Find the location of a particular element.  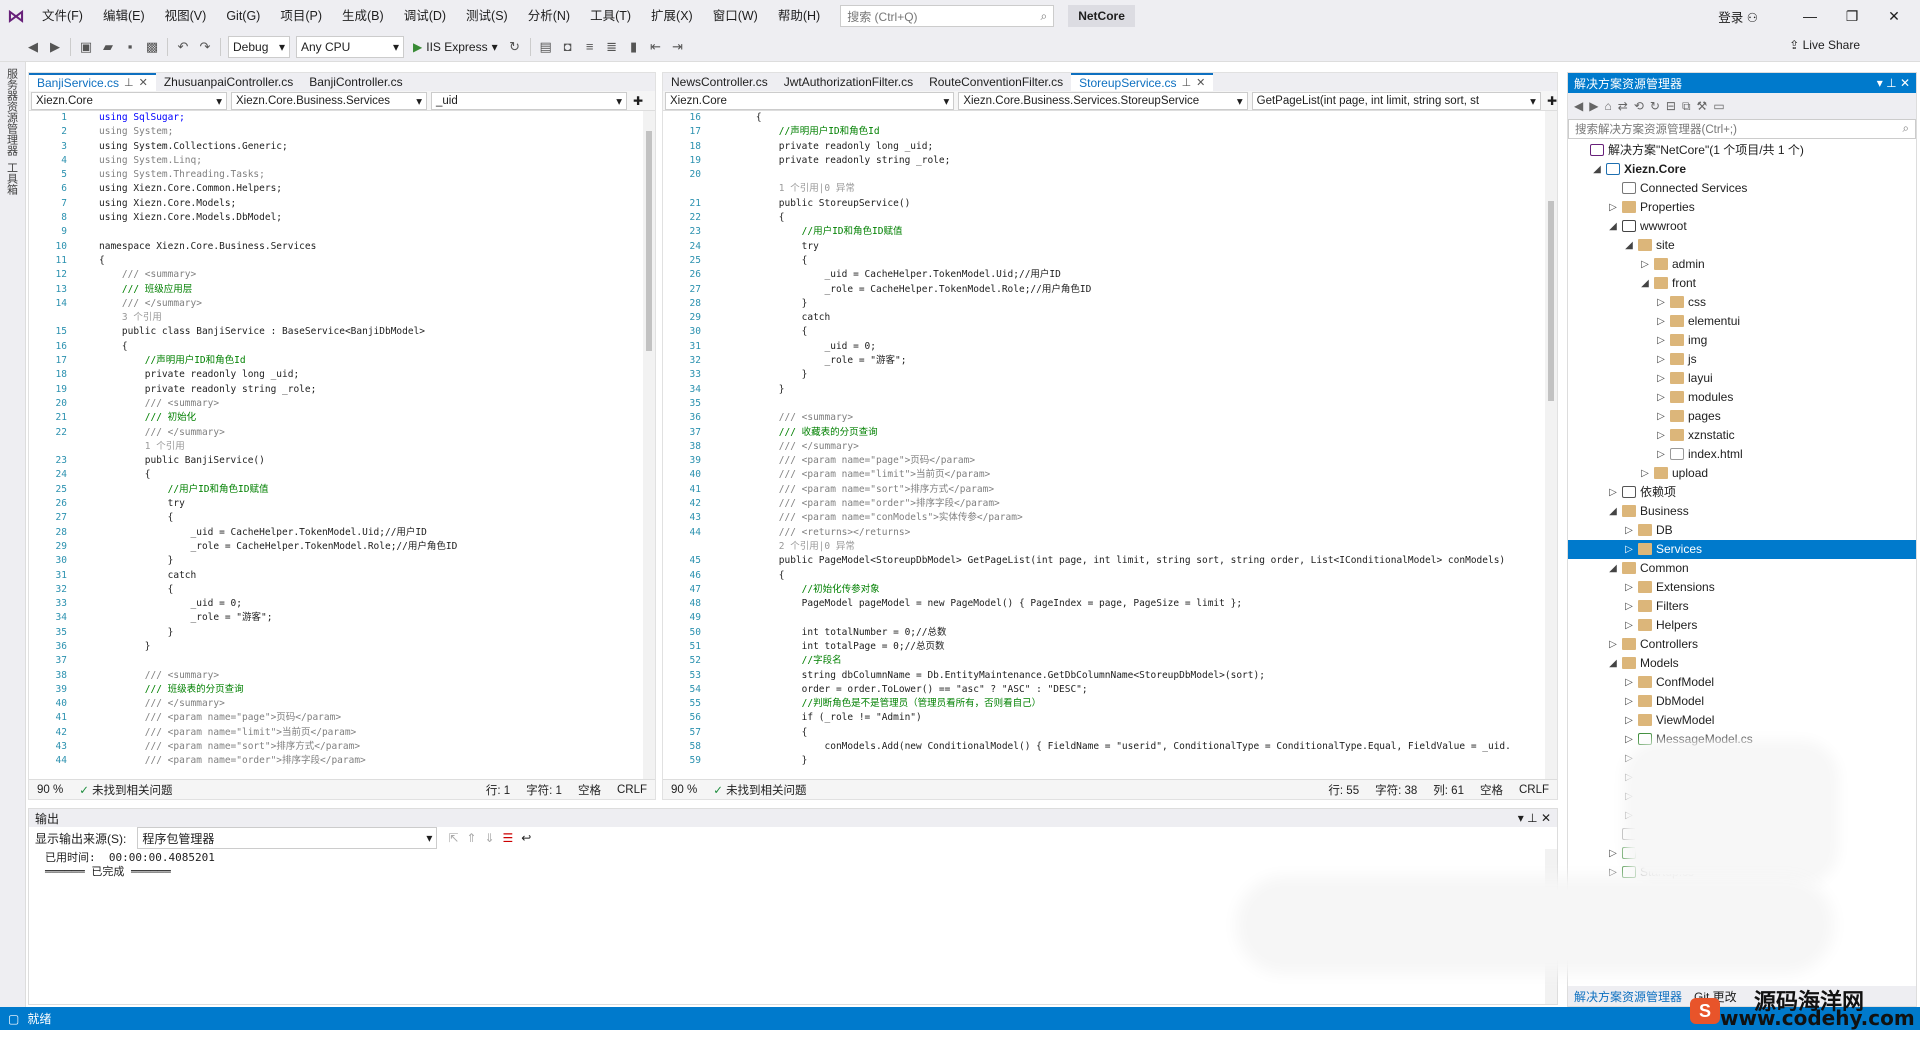

menu-item: 测试(S) is located at coordinates (487, 16).